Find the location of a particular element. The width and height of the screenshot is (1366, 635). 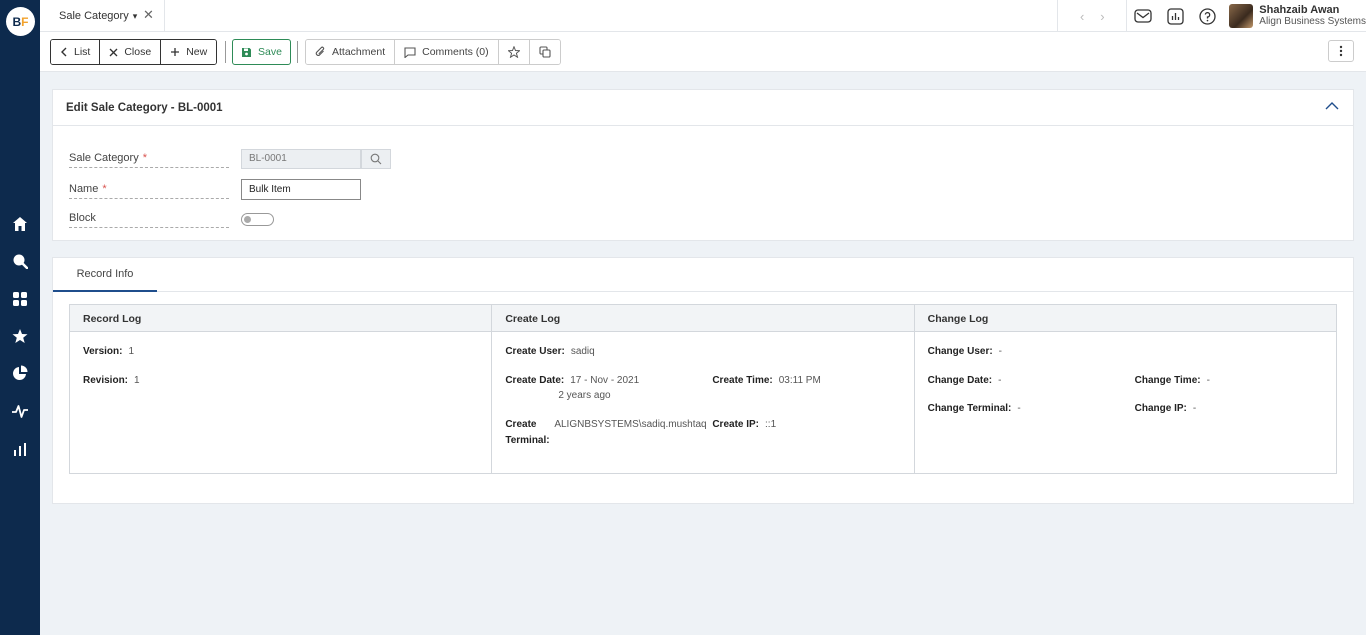

create-date-row: Create Date: 17 - Nov - 2021 is located at coordinates (572, 380).